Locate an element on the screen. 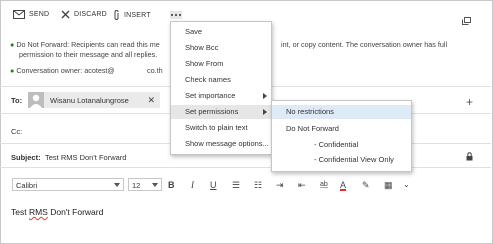  bold-icon: B is located at coordinates (171, 185).